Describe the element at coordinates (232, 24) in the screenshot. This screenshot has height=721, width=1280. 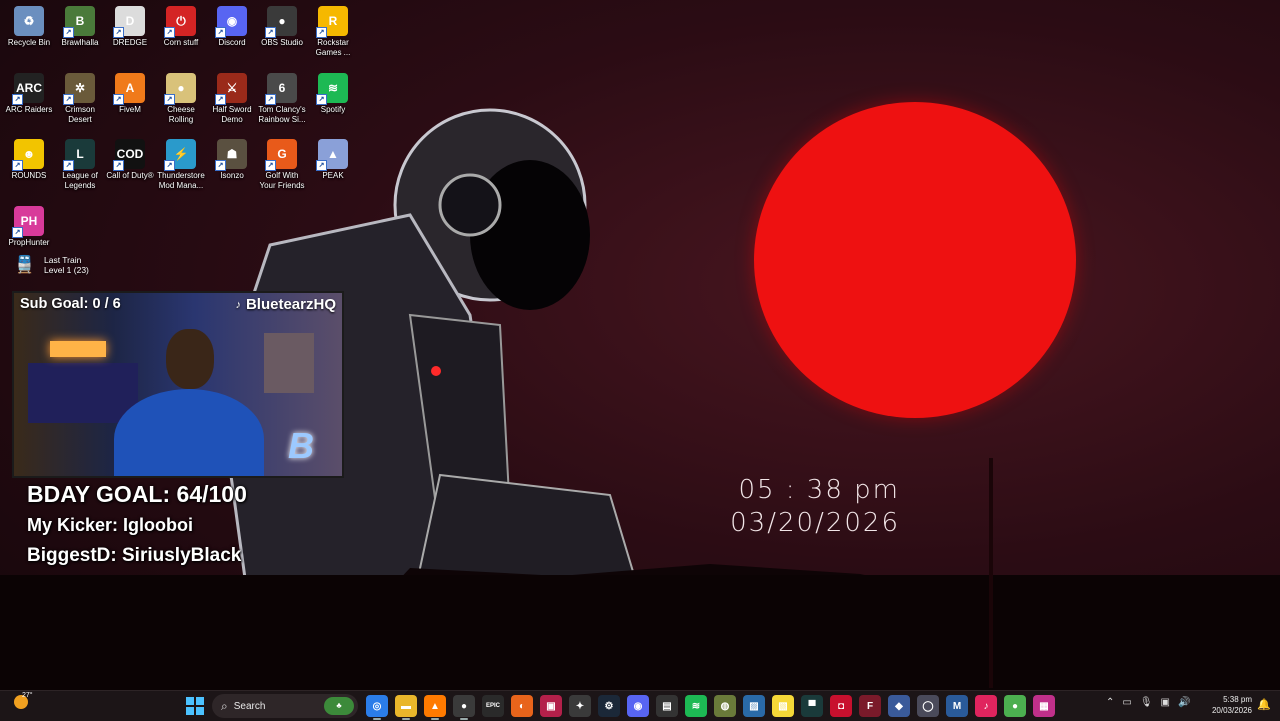
I see `desktop-icon: ◉ ↗ Discord` at that location.